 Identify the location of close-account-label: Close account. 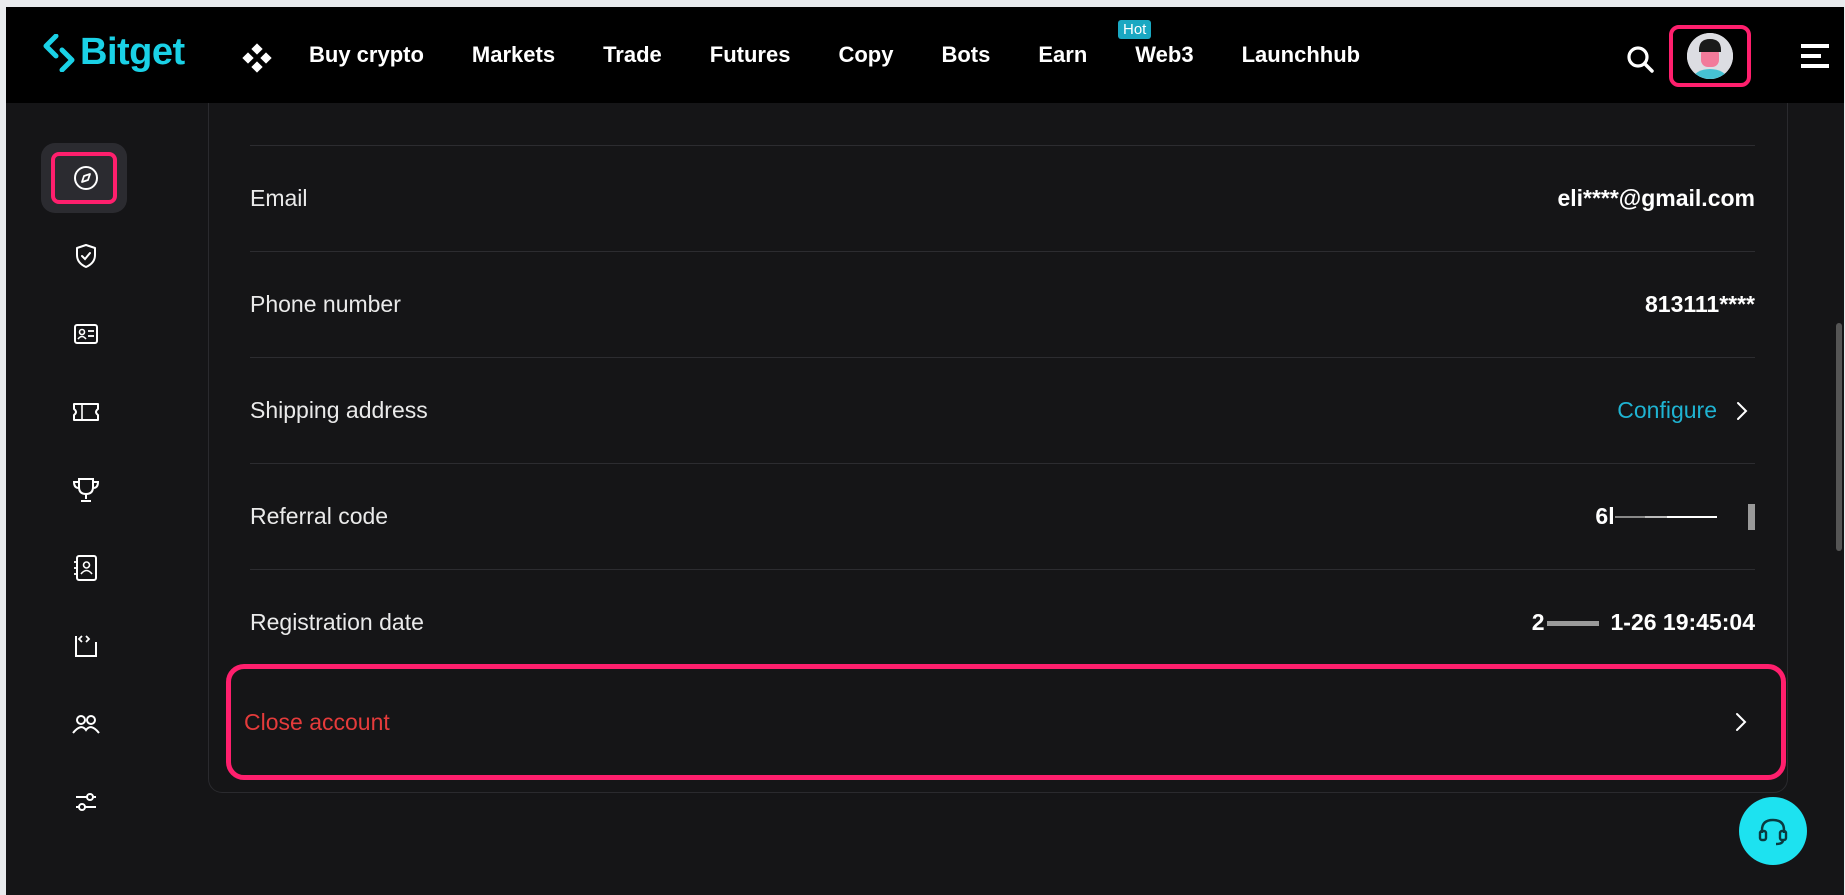
(317, 721).